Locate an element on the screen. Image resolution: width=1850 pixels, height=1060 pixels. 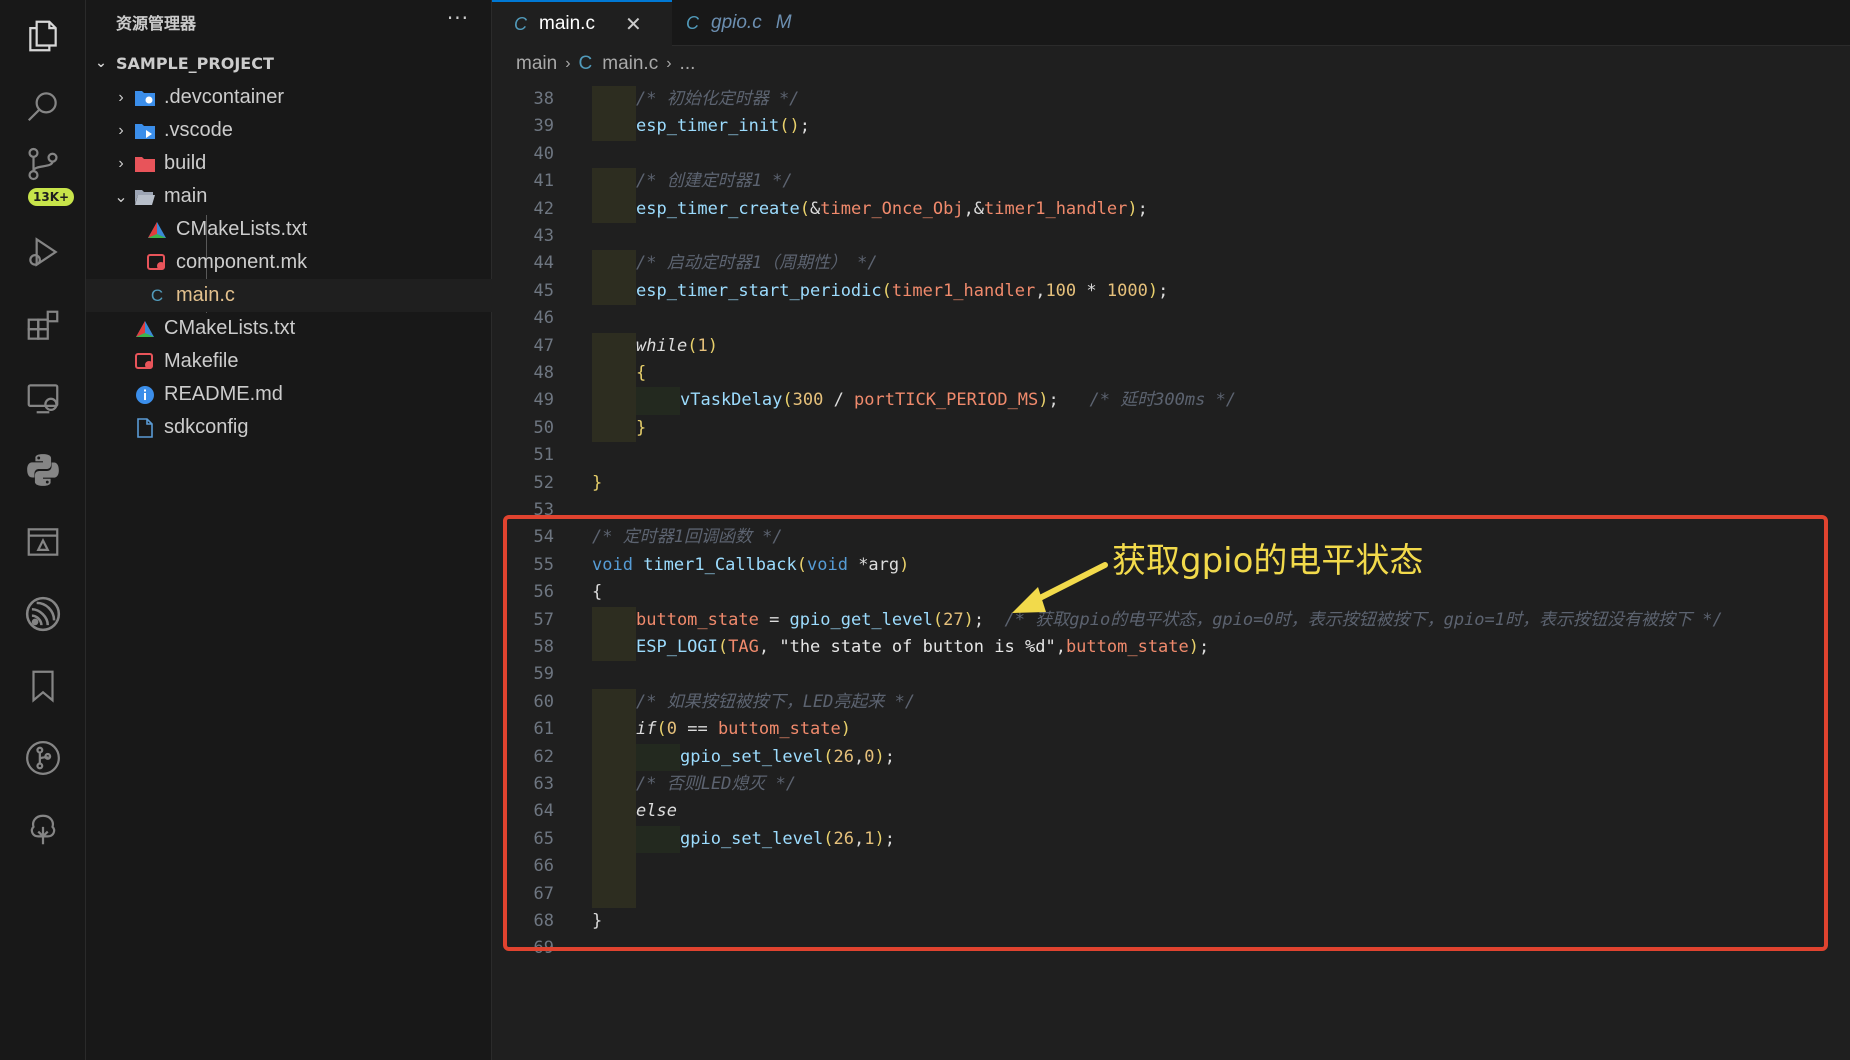
sidebar-title: 资源管理器 is located at coordinates (156, 23).